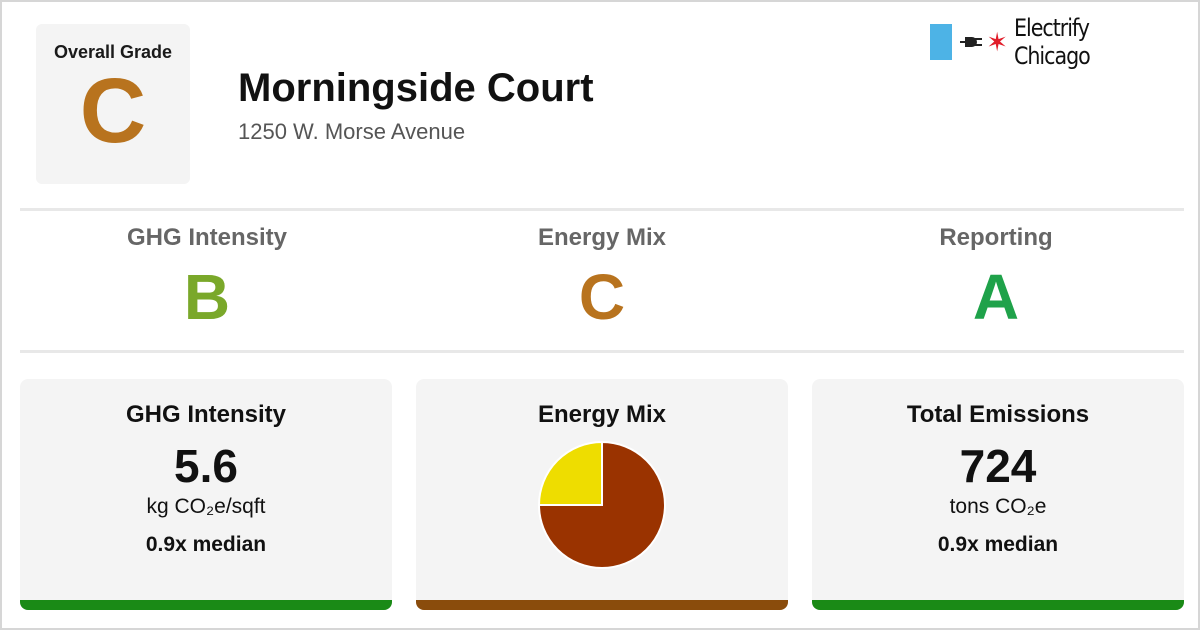 This screenshot has height=630, width=1200. Describe the element at coordinates (416, 88) in the screenshot. I see `building-name: Morningside Court` at that location.